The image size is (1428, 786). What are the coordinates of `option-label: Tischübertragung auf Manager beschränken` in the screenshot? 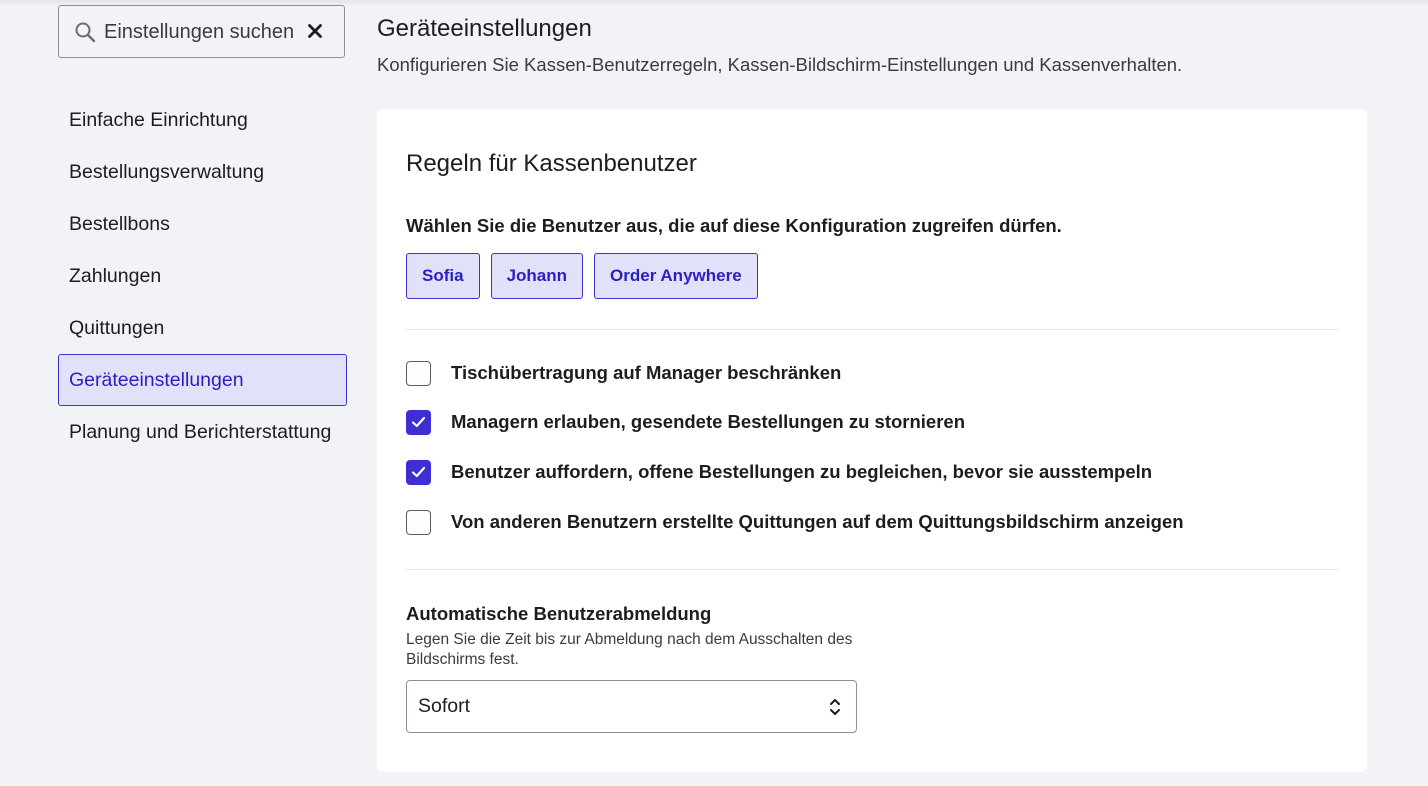 It's located at (646, 372).